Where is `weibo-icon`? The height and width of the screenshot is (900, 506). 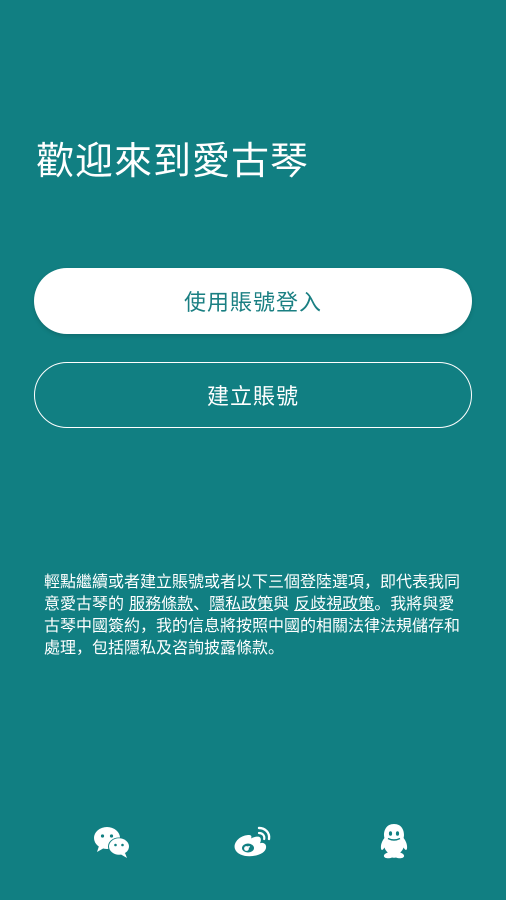
weibo-icon is located at coordinates (252, 841).